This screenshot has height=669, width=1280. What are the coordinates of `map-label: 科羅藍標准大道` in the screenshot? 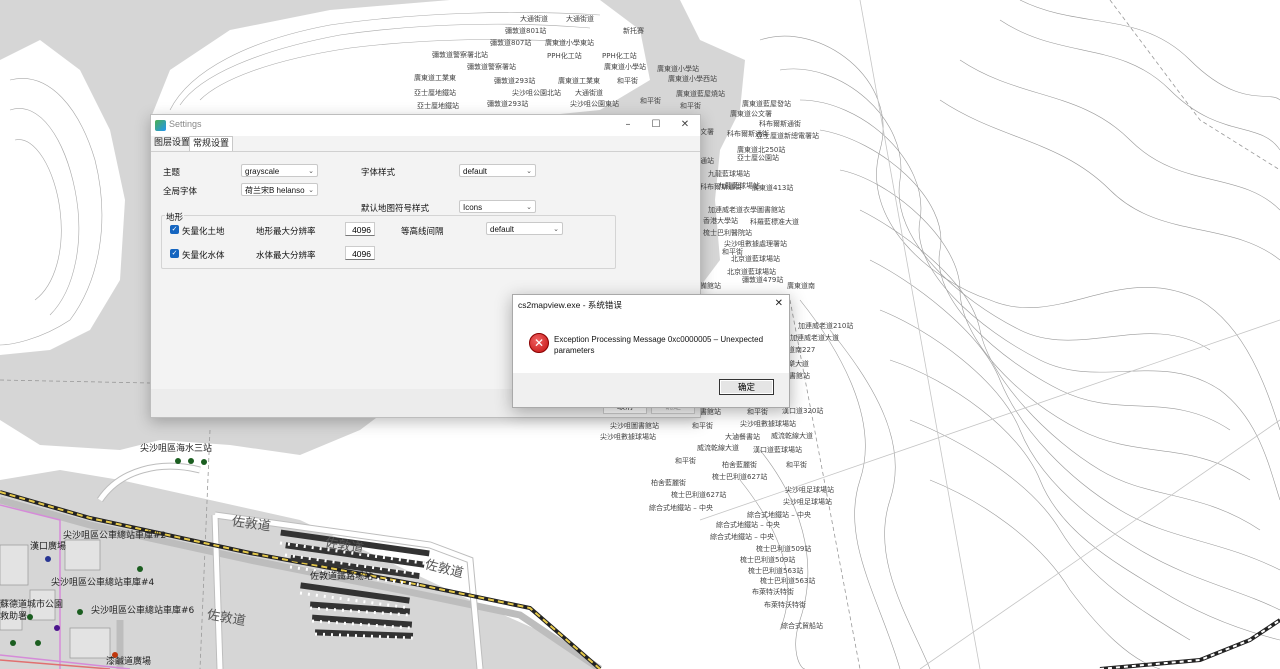 It's located at (774, 222).